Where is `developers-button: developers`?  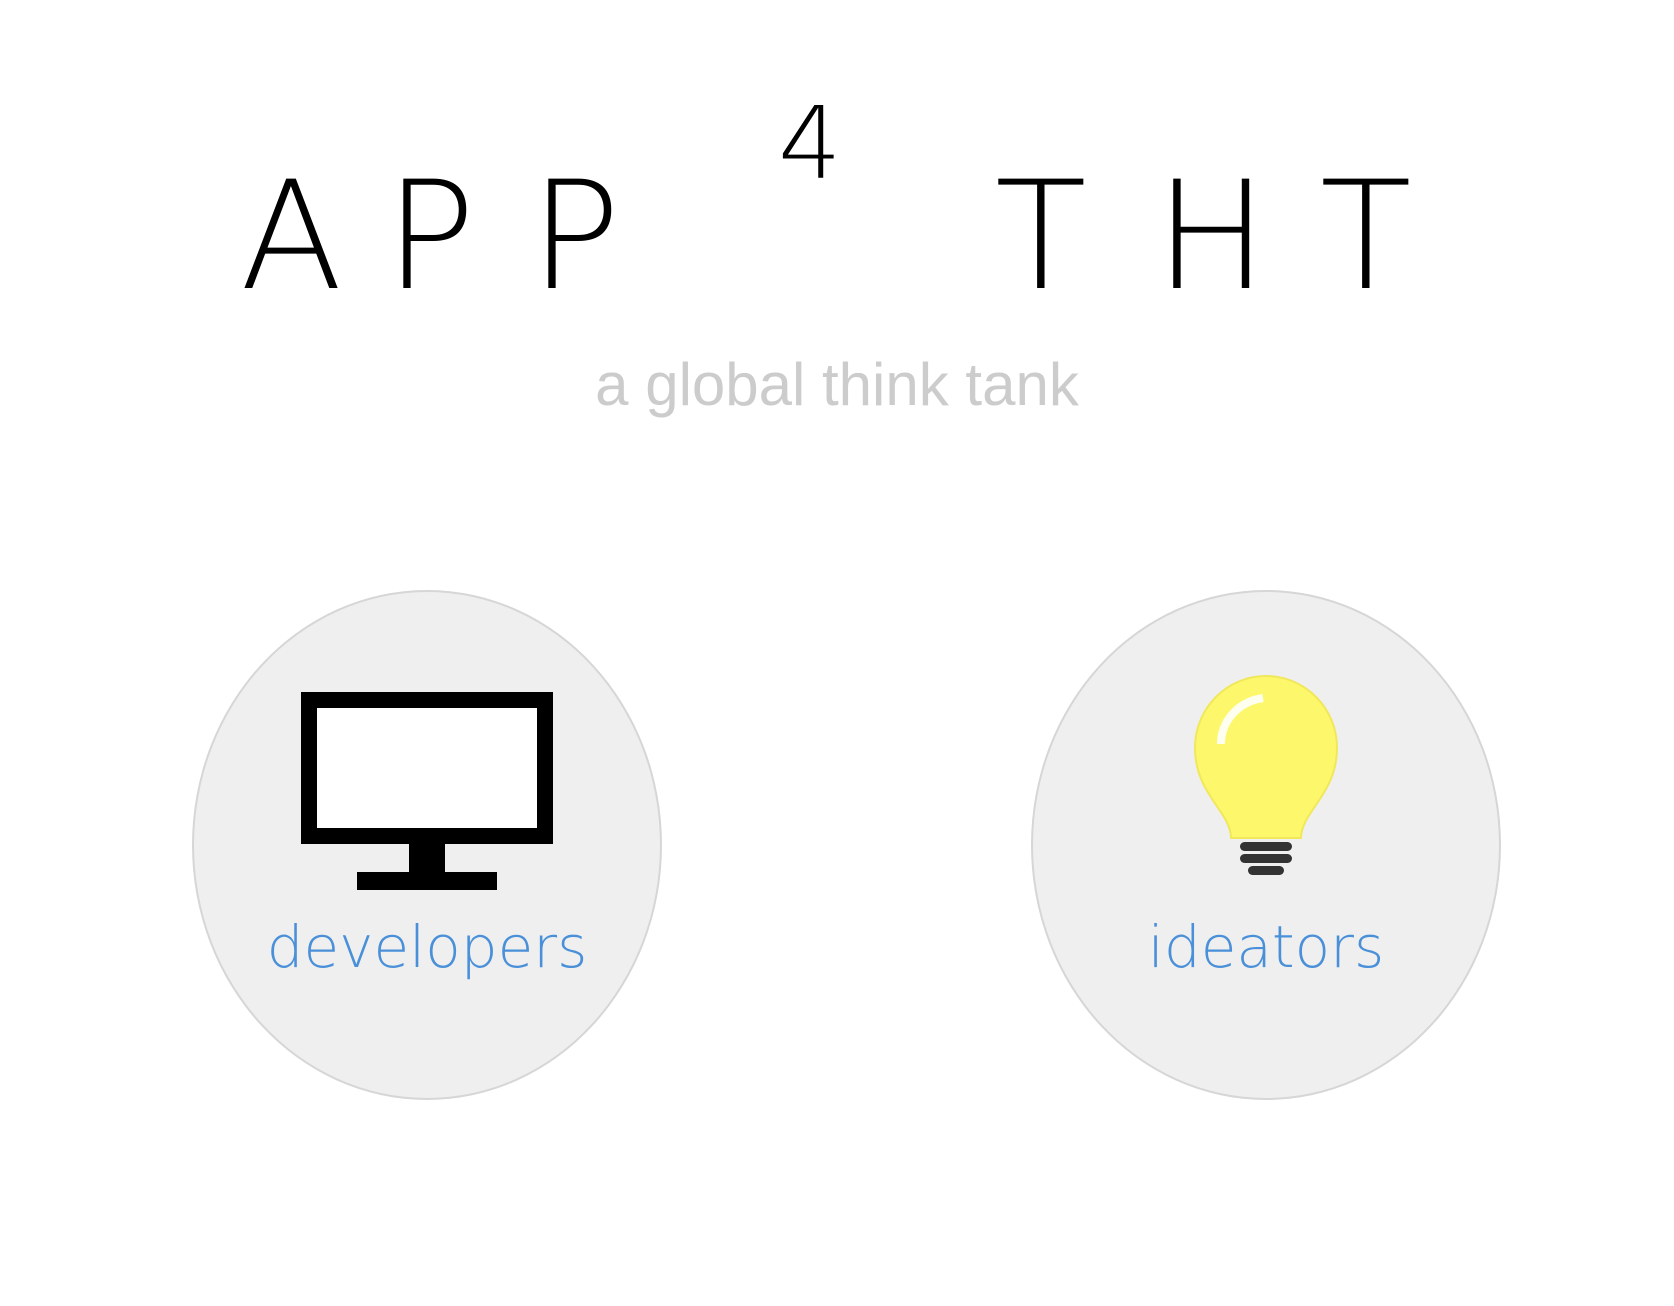
developers-button: developers is located at coordinates (427, 845).